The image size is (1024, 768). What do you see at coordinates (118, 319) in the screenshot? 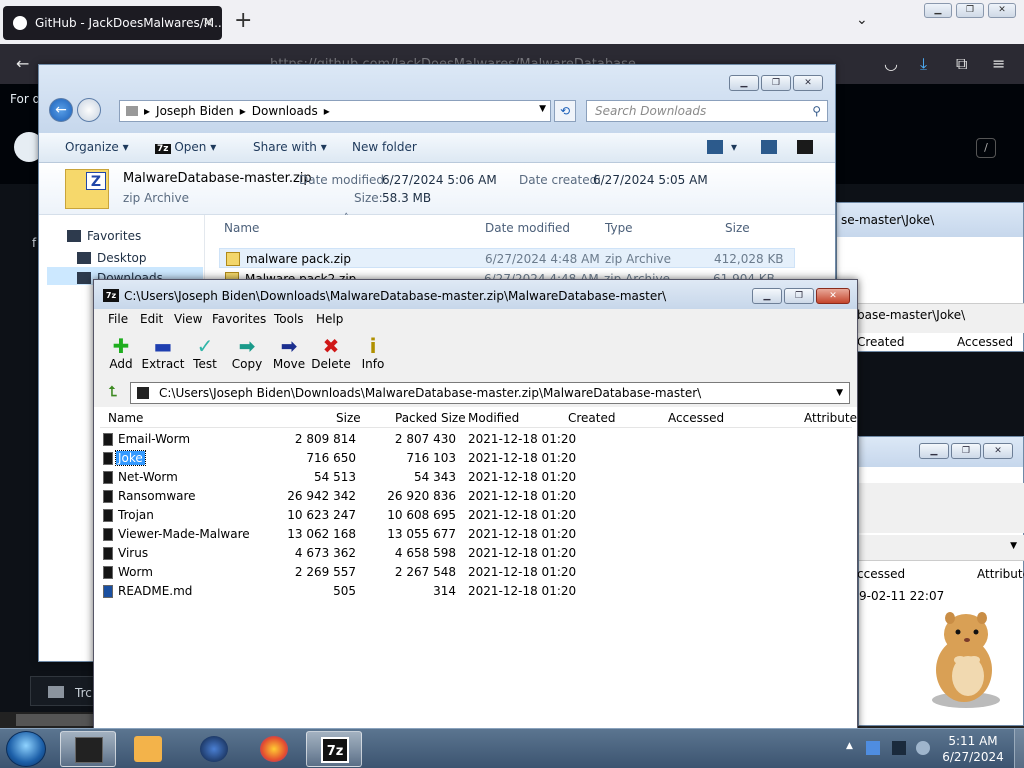
I see `menu-file: File` at bounding box center [118, 319].